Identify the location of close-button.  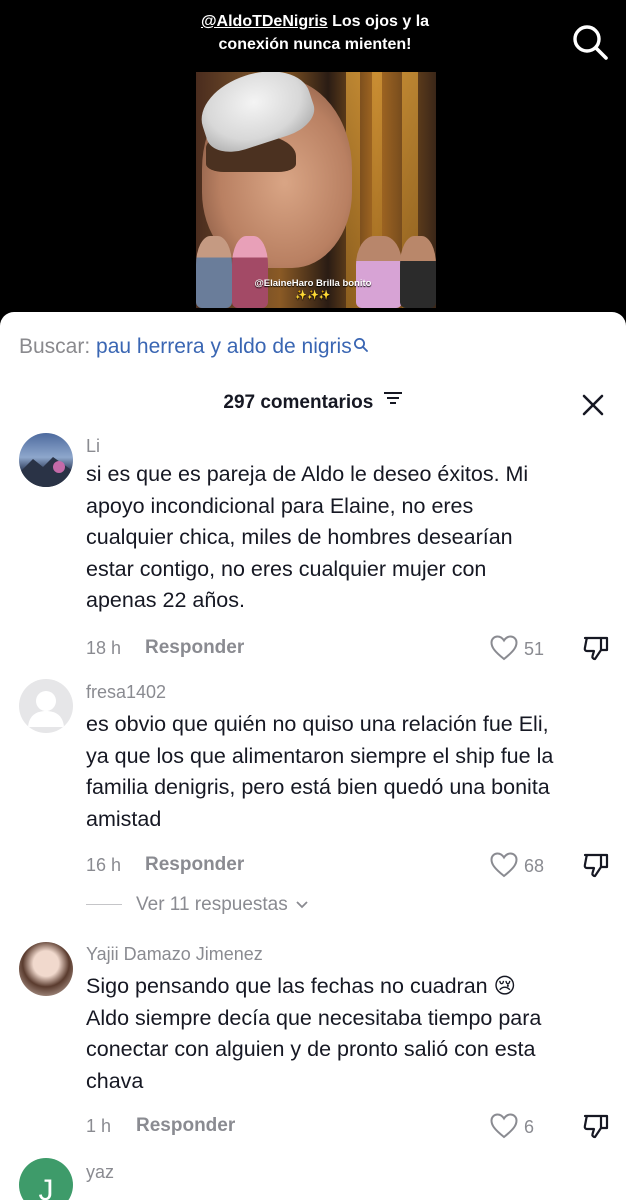
(593, 405).